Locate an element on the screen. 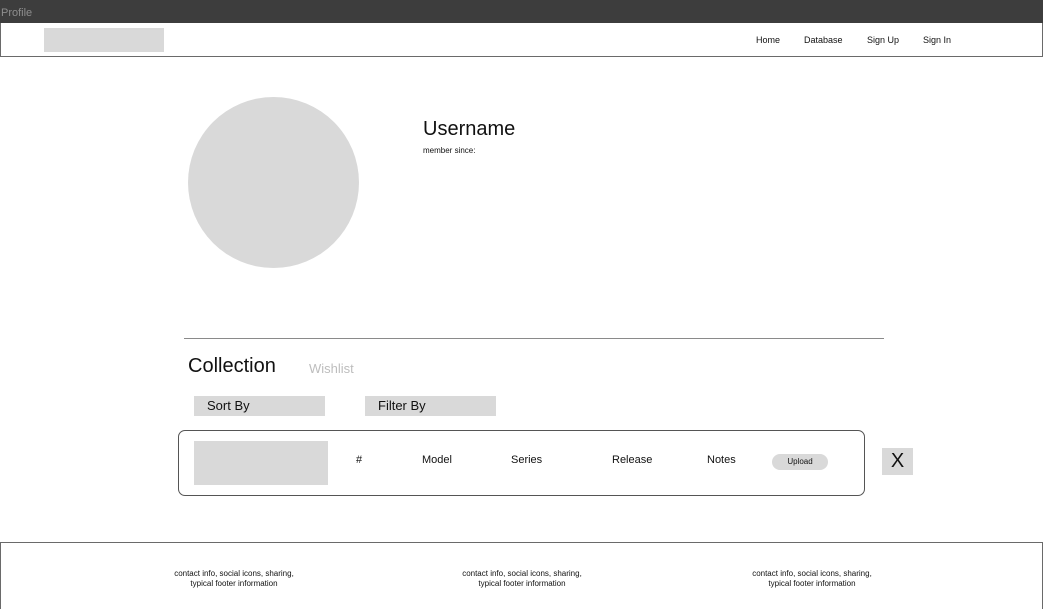 Image resolution: width=1043 pixels, height=609 pixels. filter-by-dropdown: Filter By is located at coordinates (430, 406).